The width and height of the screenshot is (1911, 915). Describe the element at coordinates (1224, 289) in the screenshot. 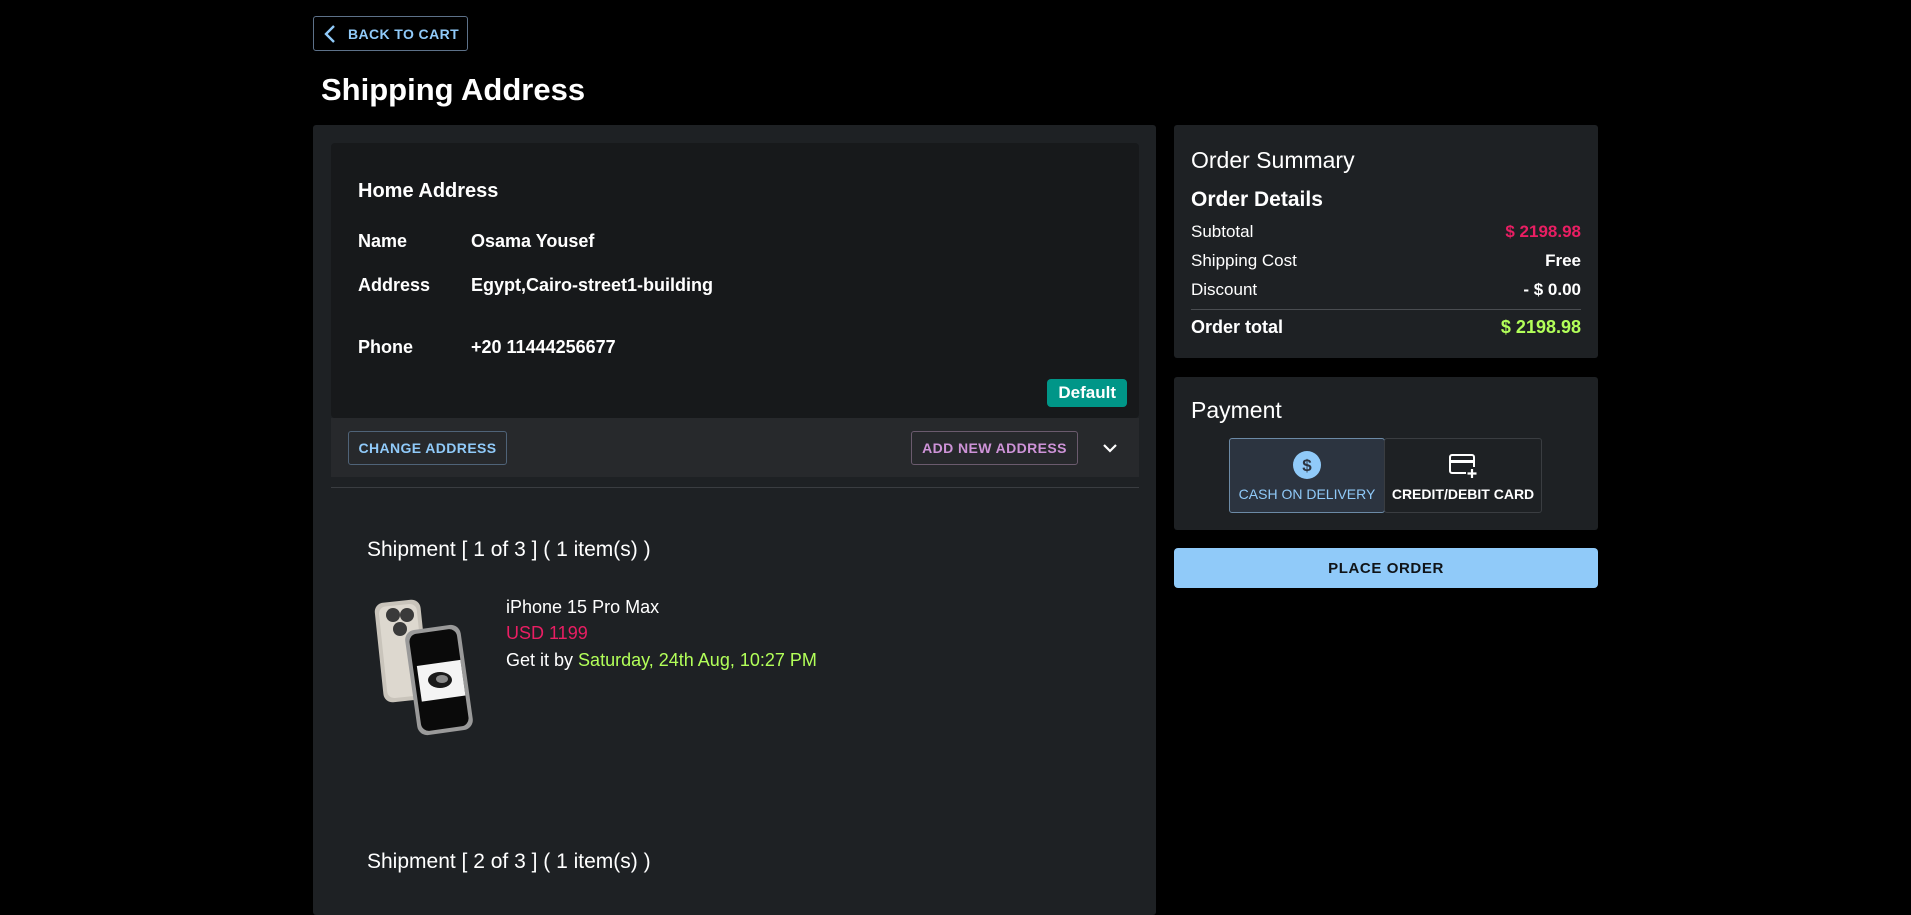

I see `discount-label: Discount` at that location.